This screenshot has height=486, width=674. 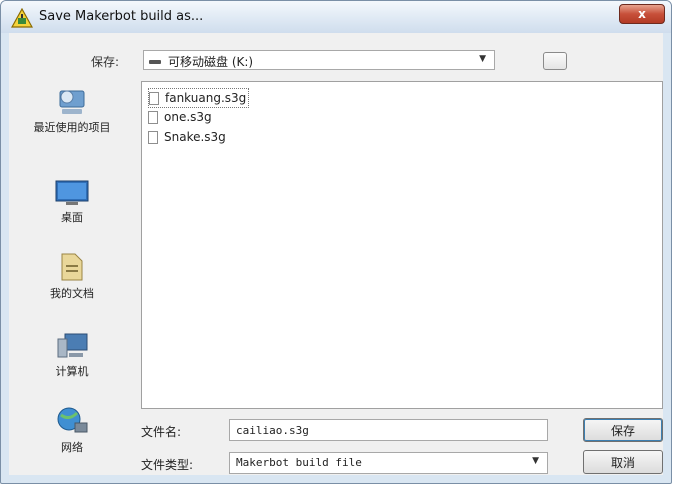 I want to click on place-computer: 计算机, so click(x=72, y=355).